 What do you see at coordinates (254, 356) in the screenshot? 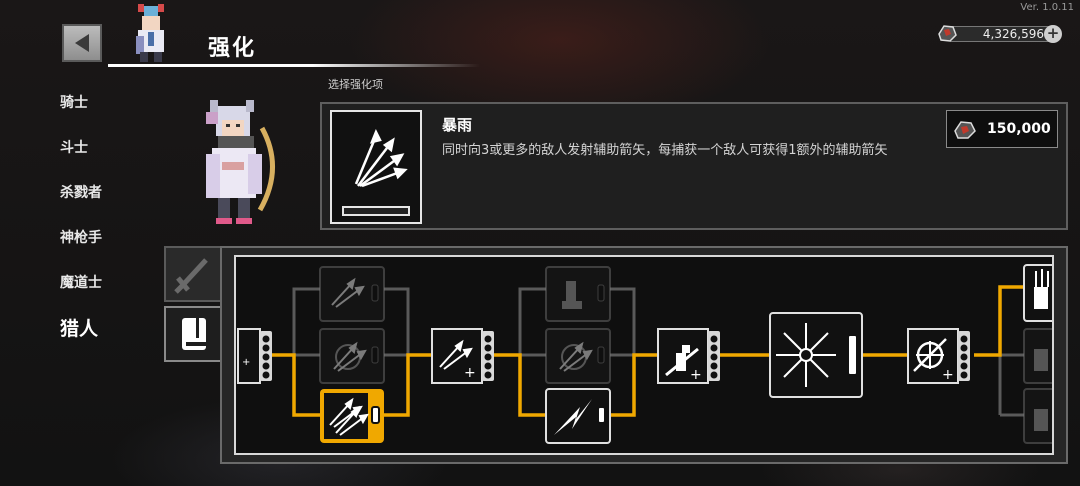
I see `skill-node-0: +` at bounding box center [254, 356].